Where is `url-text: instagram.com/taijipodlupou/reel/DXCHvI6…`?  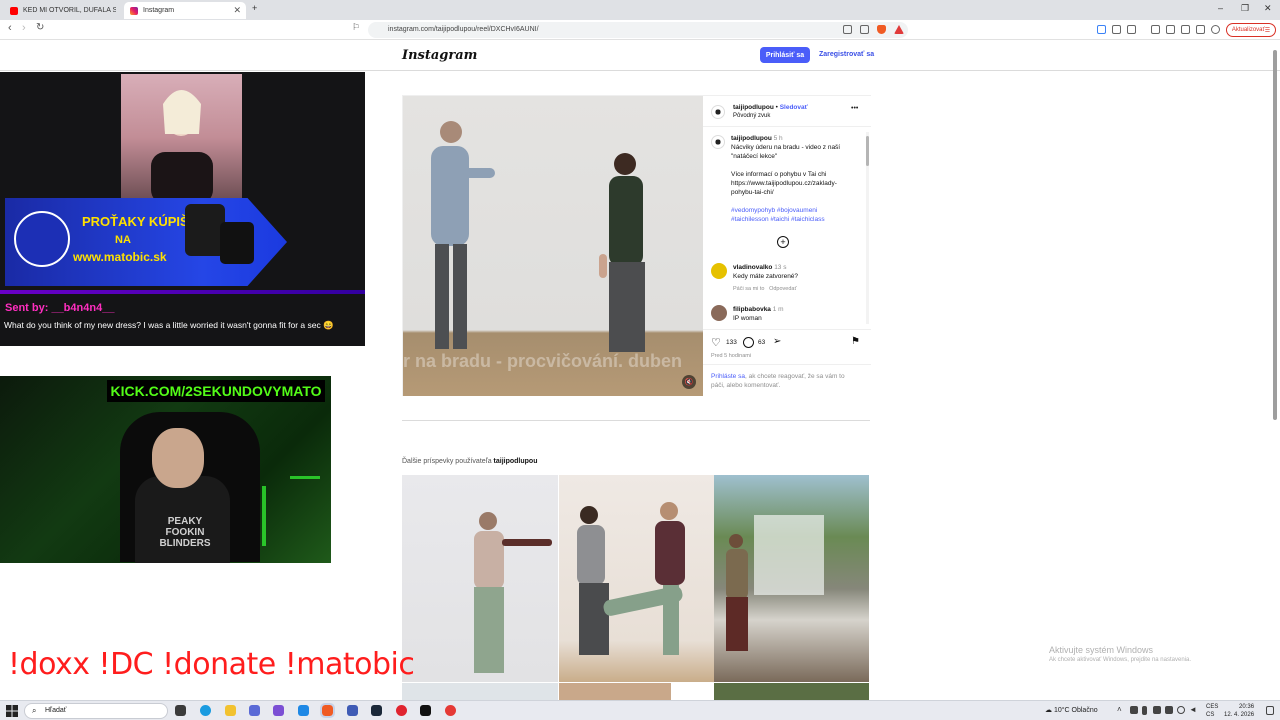
url-text: instagram.com/taijipodlupou/reel/DXCHvI6… is located at coordinates (463, 29).